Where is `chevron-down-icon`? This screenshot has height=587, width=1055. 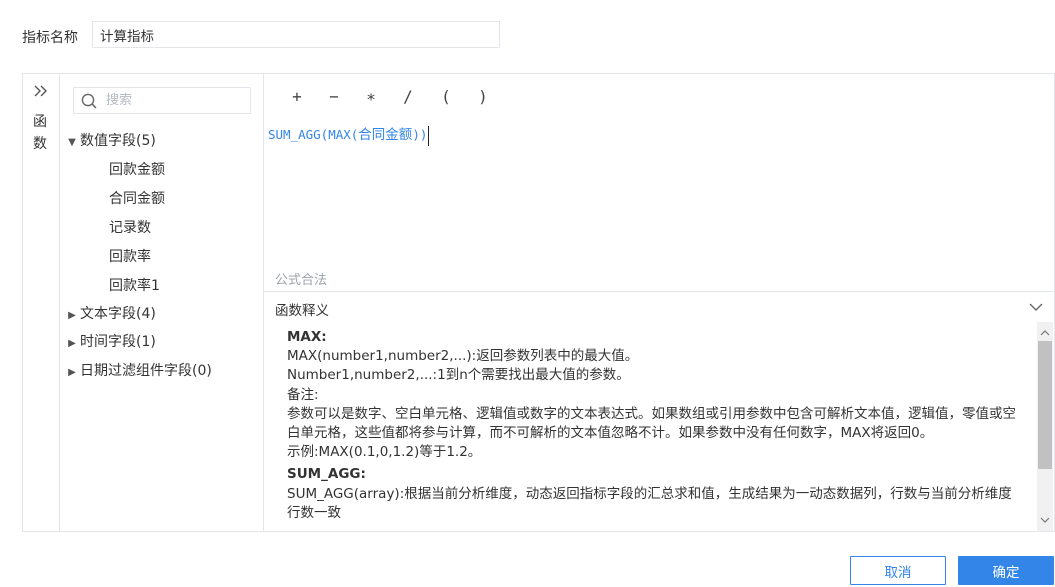
chevron-down-icon is located at coordinates (1036, 307).